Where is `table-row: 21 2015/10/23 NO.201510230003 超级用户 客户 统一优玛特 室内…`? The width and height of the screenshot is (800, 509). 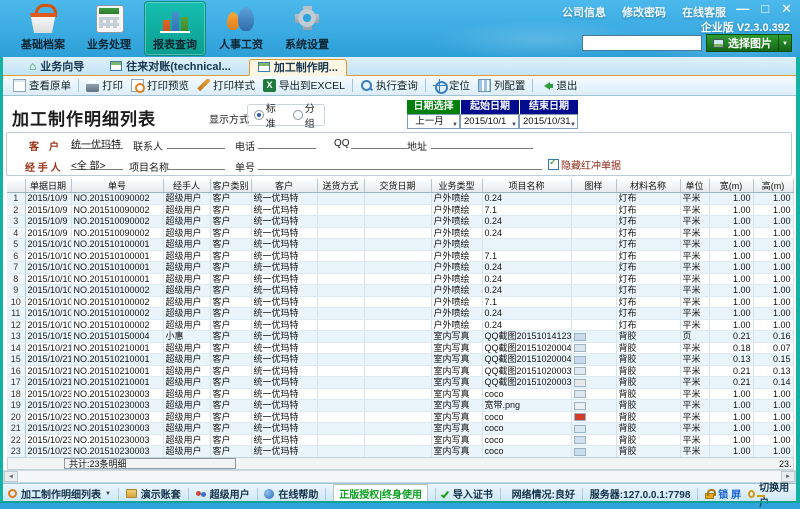 table-row: 21 2015/10/23 NO.201510230003 超级用户 客户 统一优玛特 室内… is located at coordinates (400, 428).